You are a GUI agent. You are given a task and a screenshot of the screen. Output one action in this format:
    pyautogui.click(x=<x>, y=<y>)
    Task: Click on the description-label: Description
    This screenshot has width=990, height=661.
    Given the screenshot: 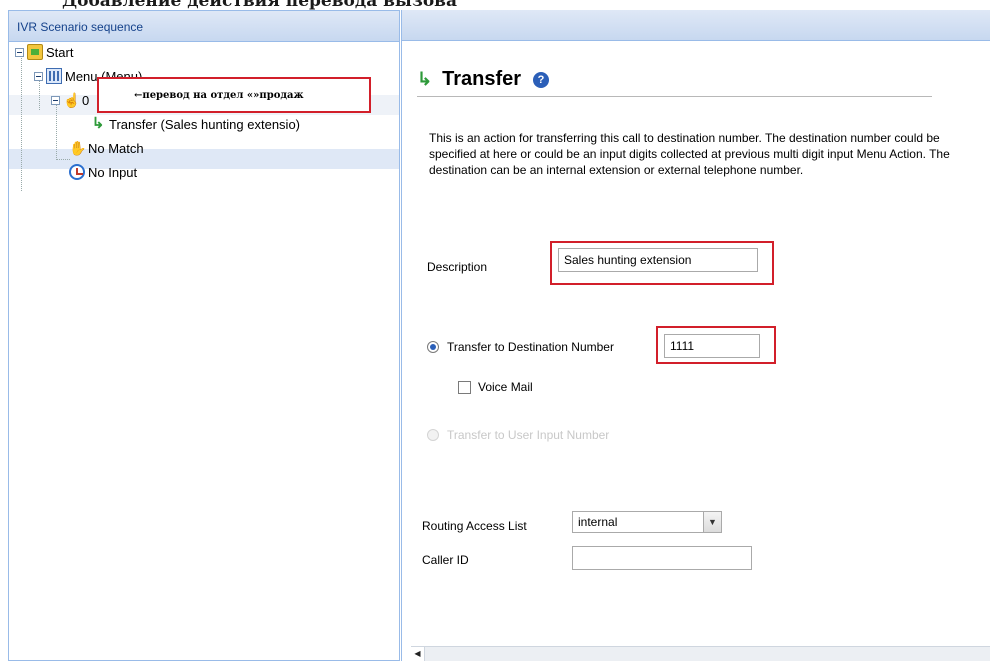 What is the action you would take?
    pyautogui.click(x=457, y=267)
    